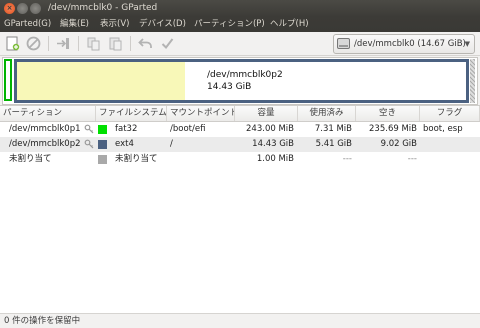  What do you see at coordinates (126, 129) in the screenshot?
I see `filesystem-type: fat32` at bounding box center [126, 129].